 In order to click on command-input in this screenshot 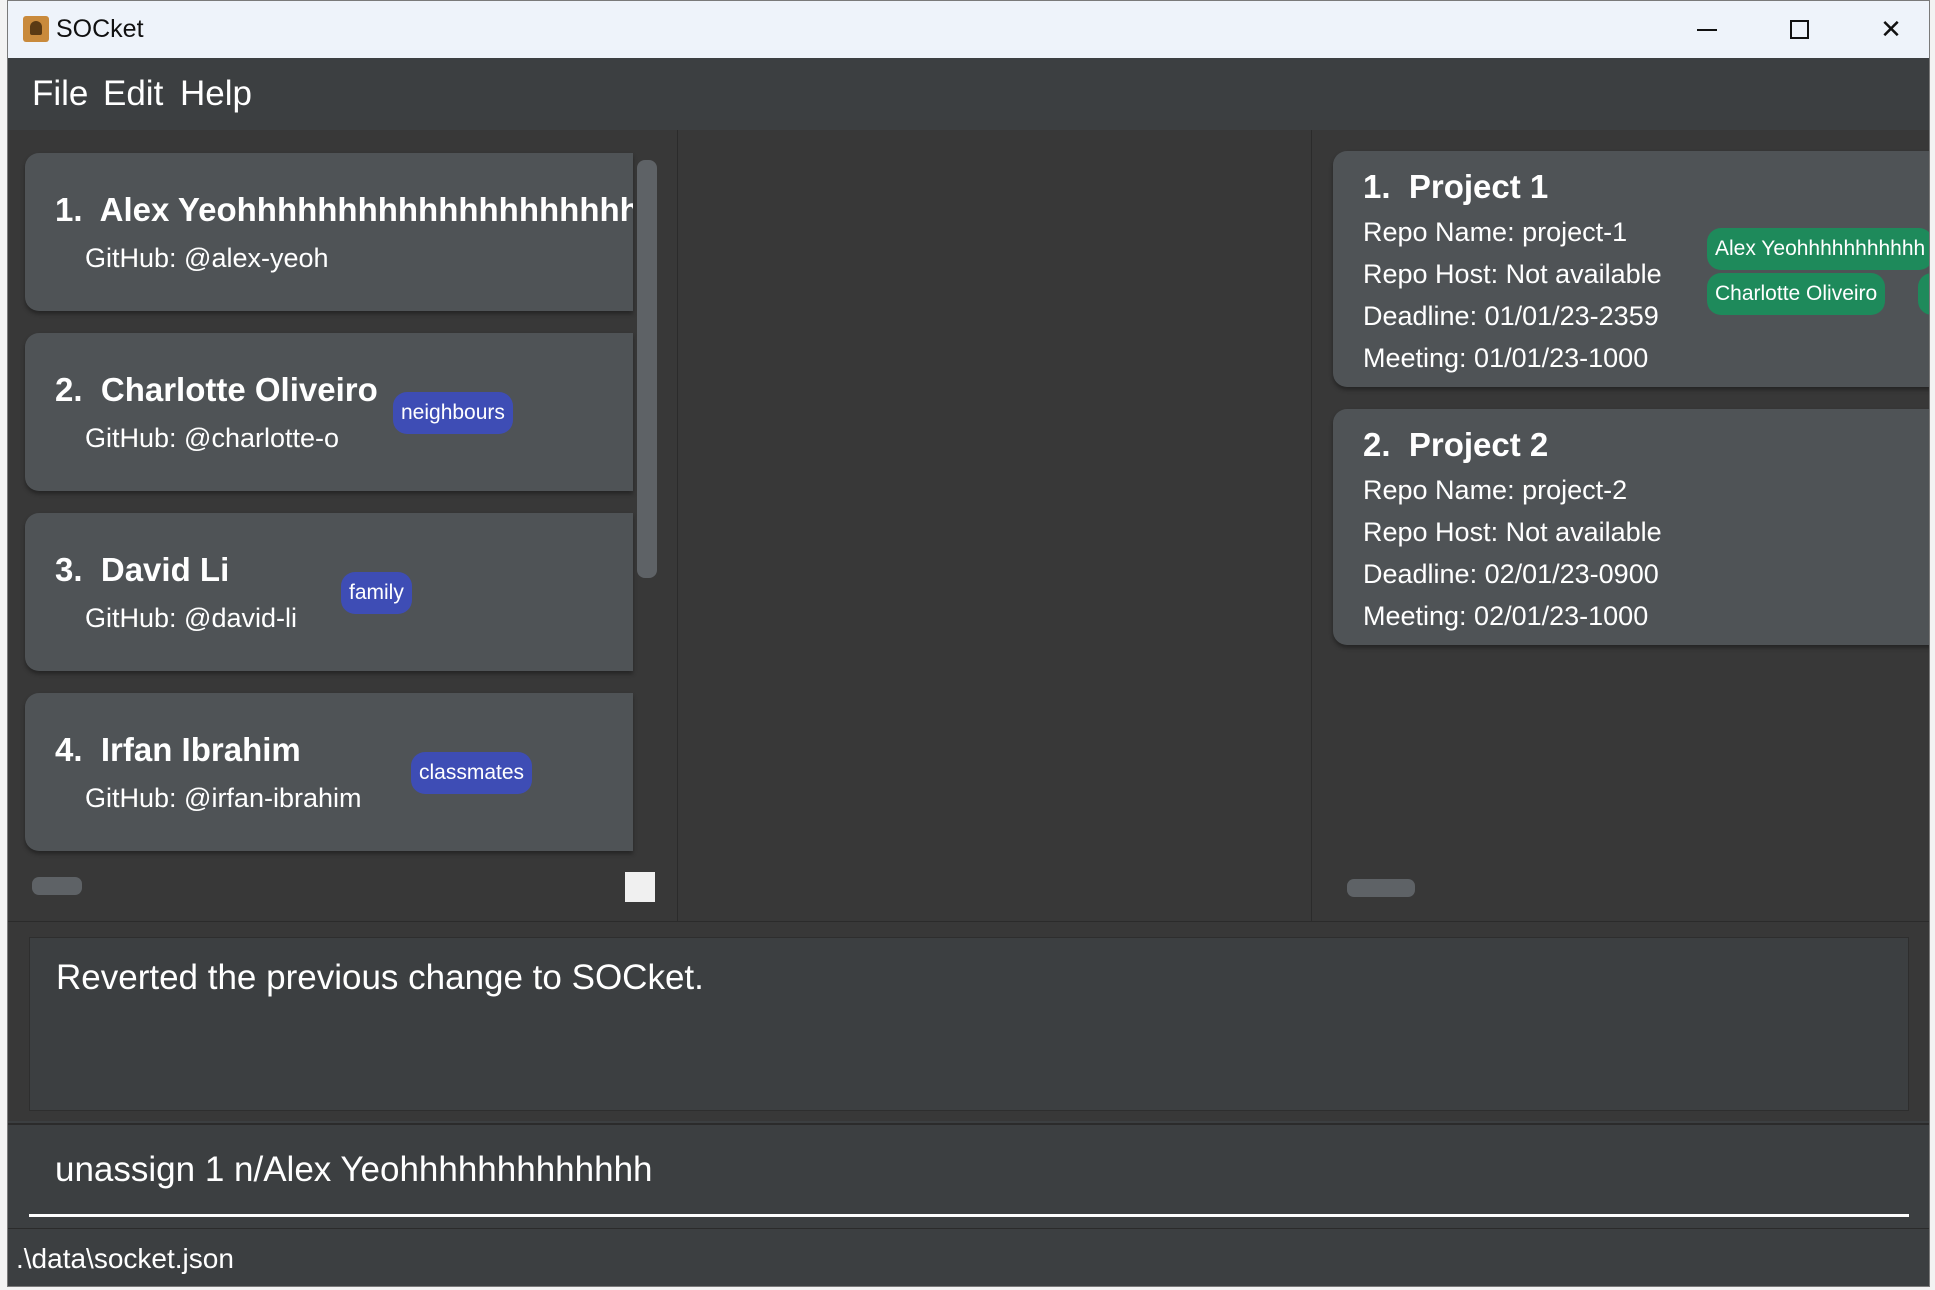, I will do `click(969, 1171)`.